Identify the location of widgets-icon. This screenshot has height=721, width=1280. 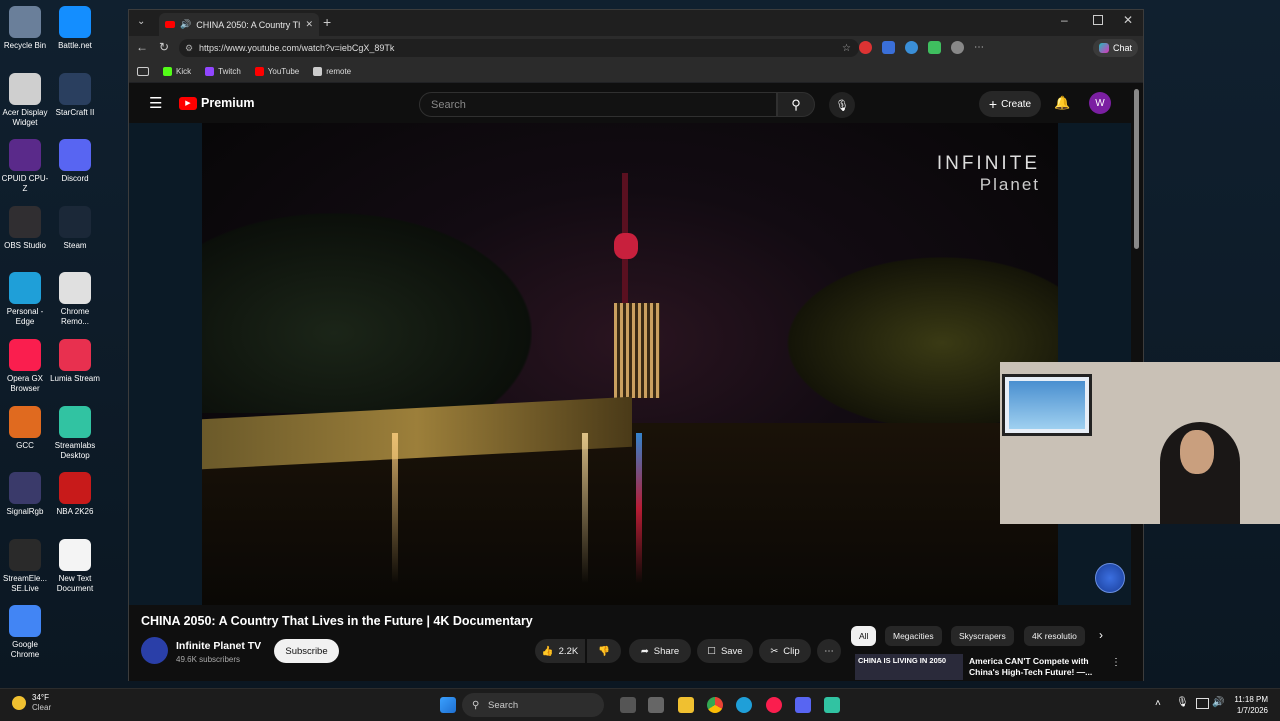
(656, 705).